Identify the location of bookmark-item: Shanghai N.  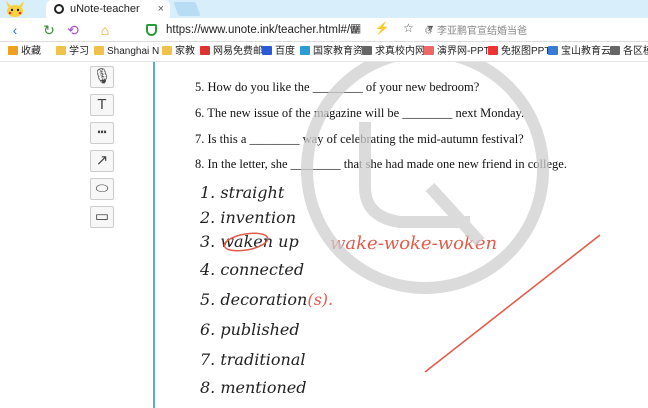
(126, 52).